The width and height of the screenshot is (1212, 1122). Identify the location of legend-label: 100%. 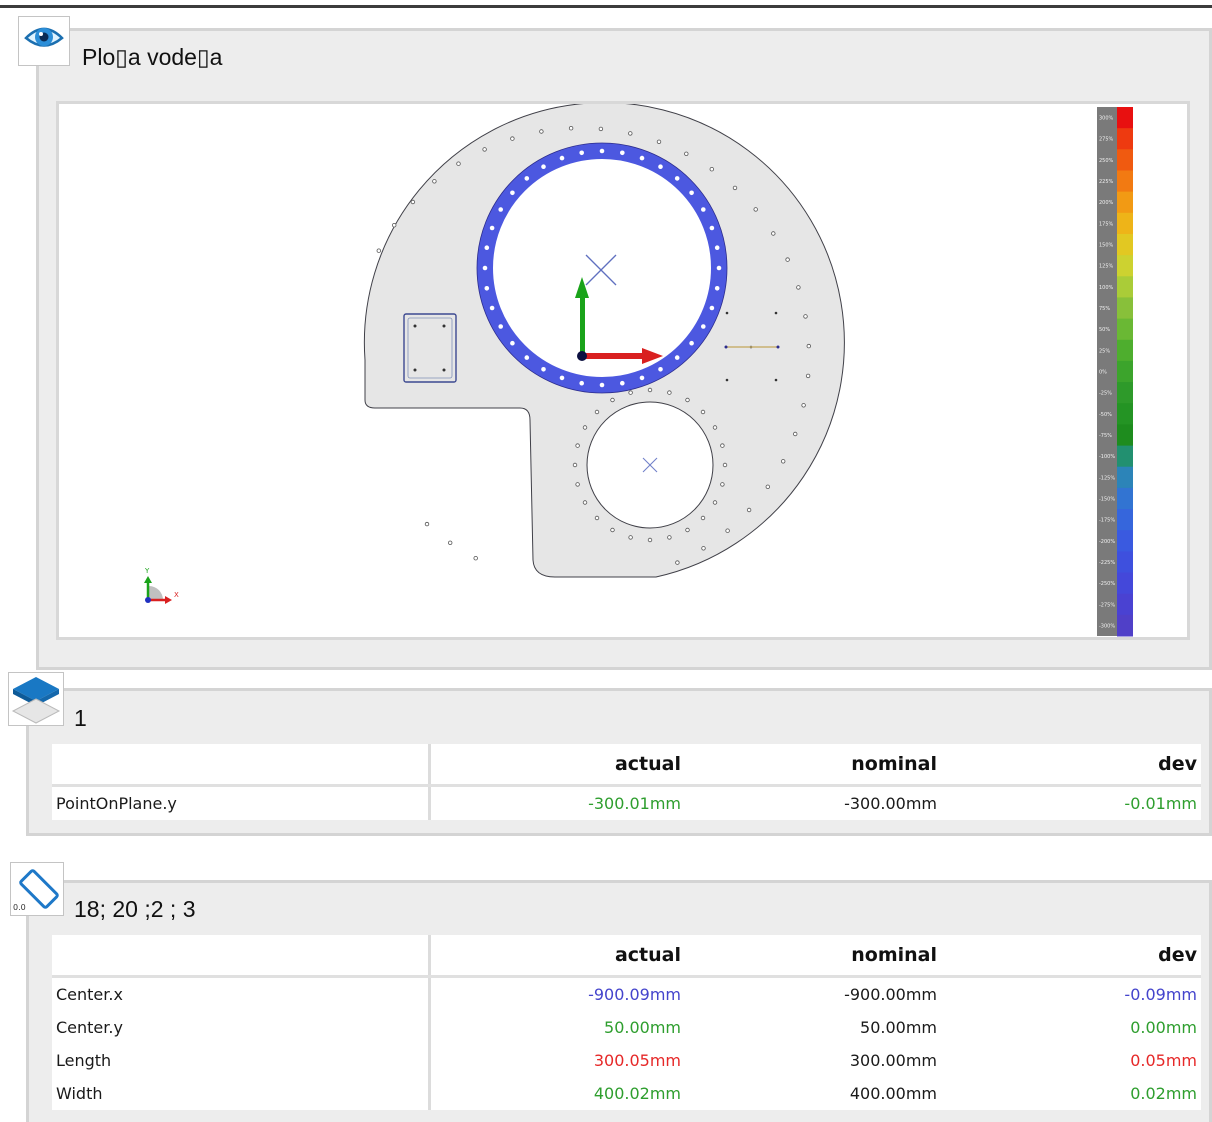
(1106, 288).